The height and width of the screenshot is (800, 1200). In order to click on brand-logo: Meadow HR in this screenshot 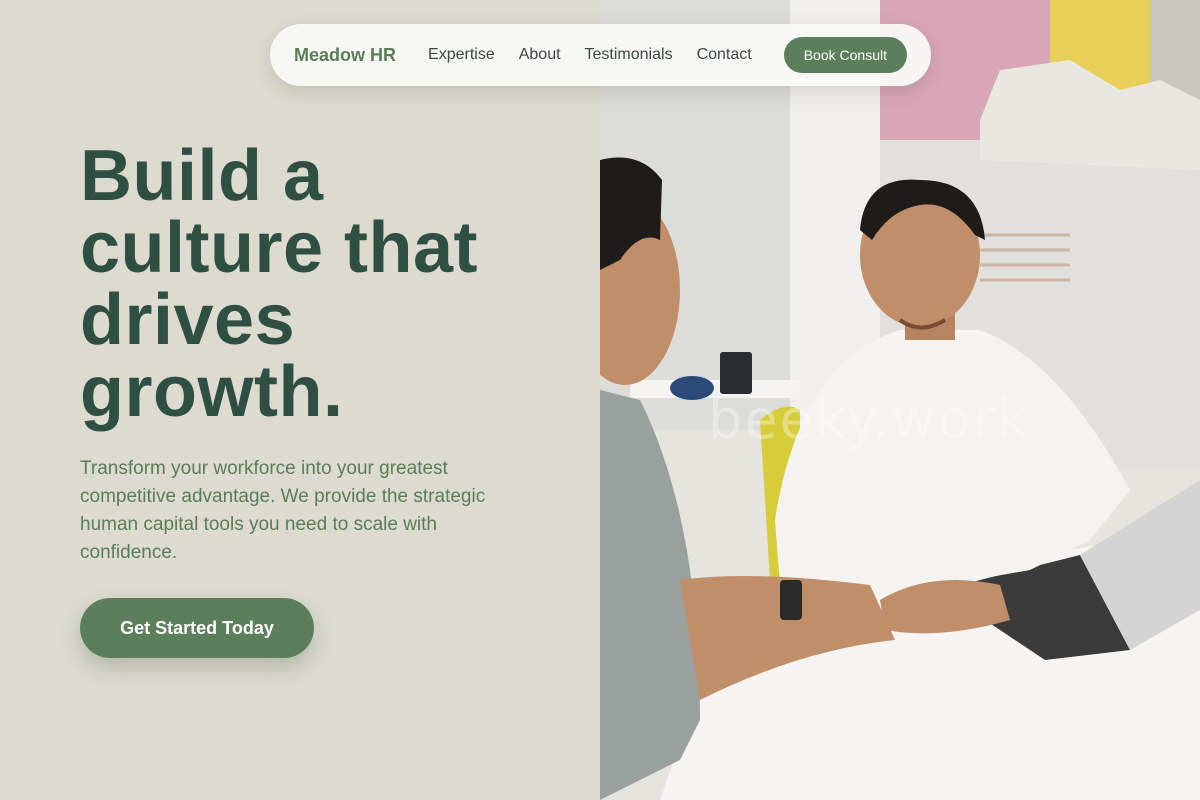, I will do `click(345, 55)`.